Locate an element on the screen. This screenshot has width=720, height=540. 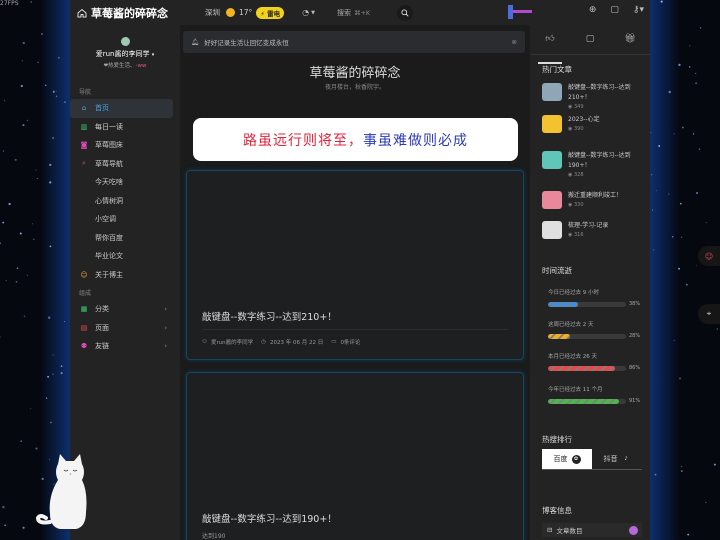
hot-post-title: 2023--心定 is located at coordinates (608, 120).